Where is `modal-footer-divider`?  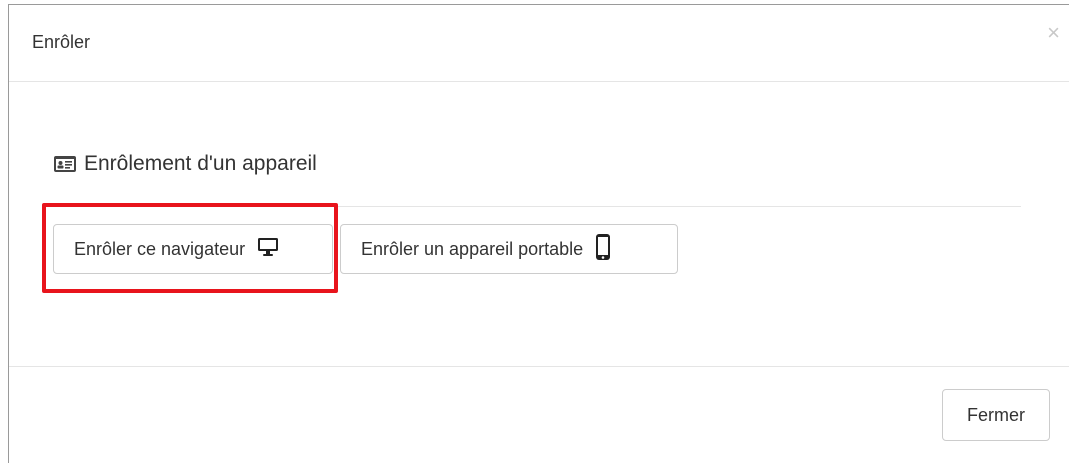
modal-footer-divider is located at coordinates (539, 366).